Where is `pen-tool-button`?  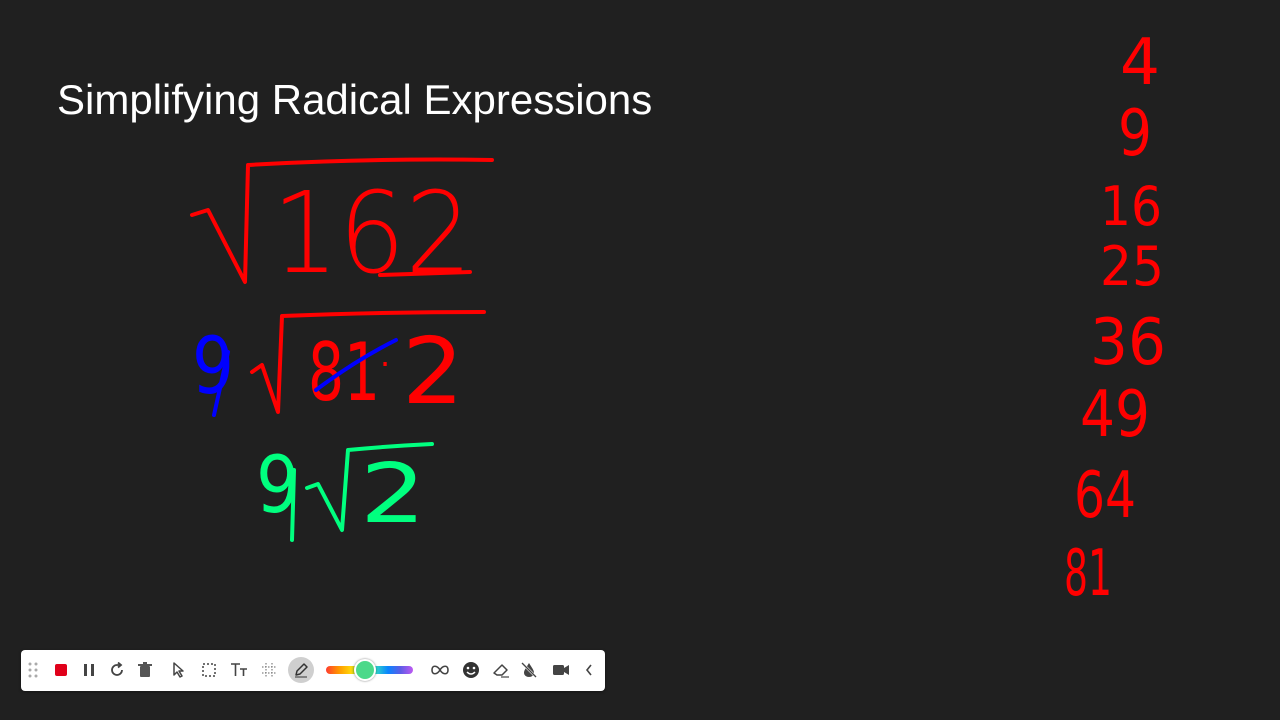
pen-tool-button is located at coordinates (301, 670).